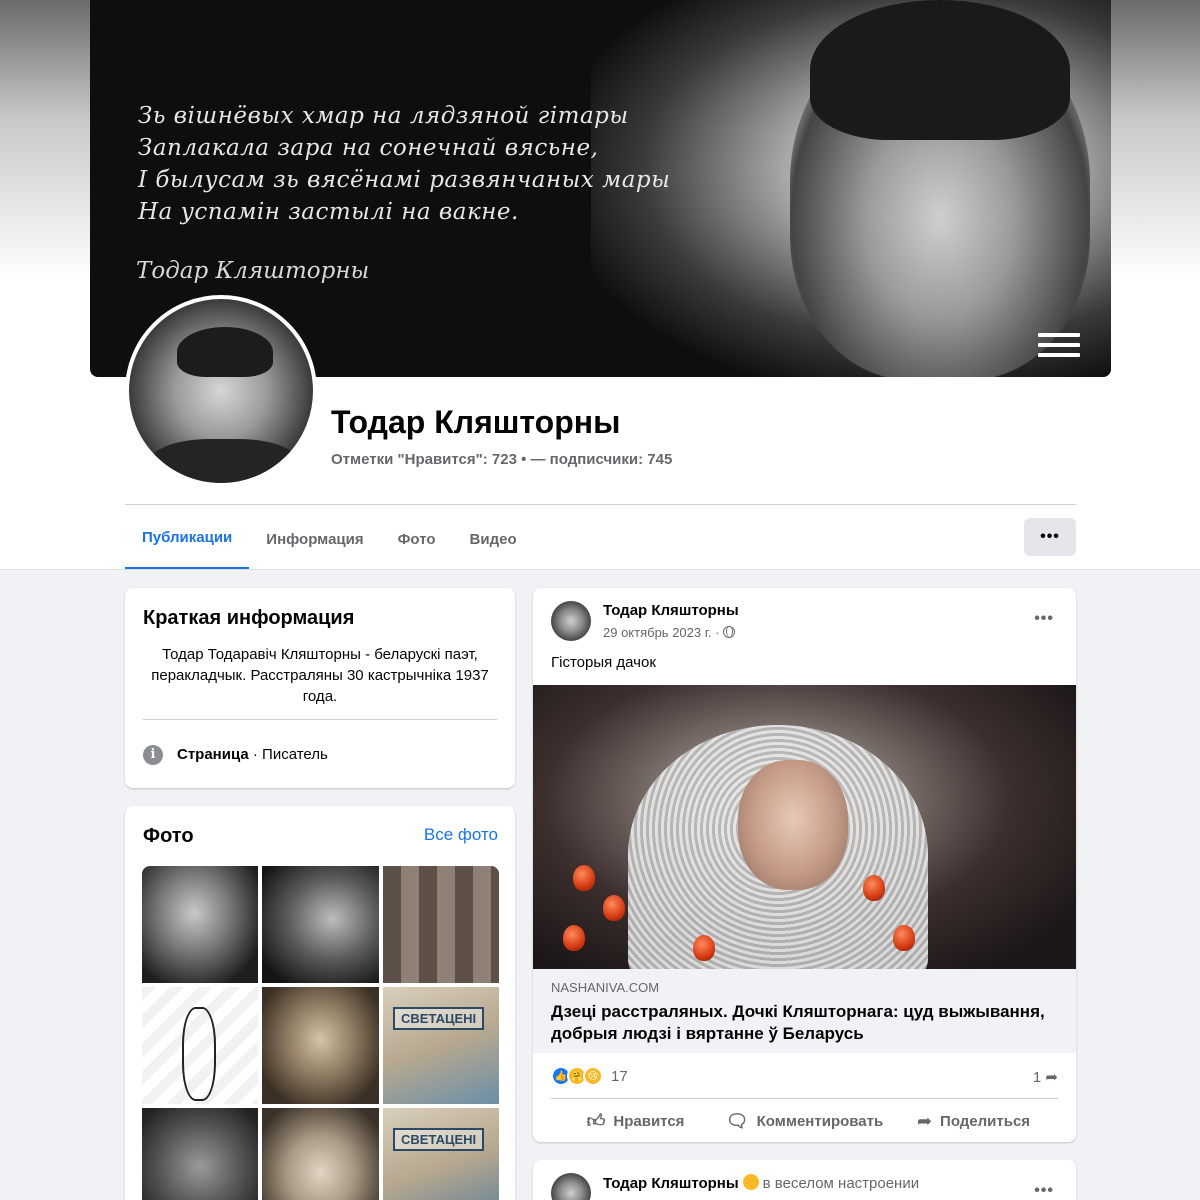  I want to click on cover-poem-line: Заплакала зара на сонечнай вясьне,, so click(368, 148).